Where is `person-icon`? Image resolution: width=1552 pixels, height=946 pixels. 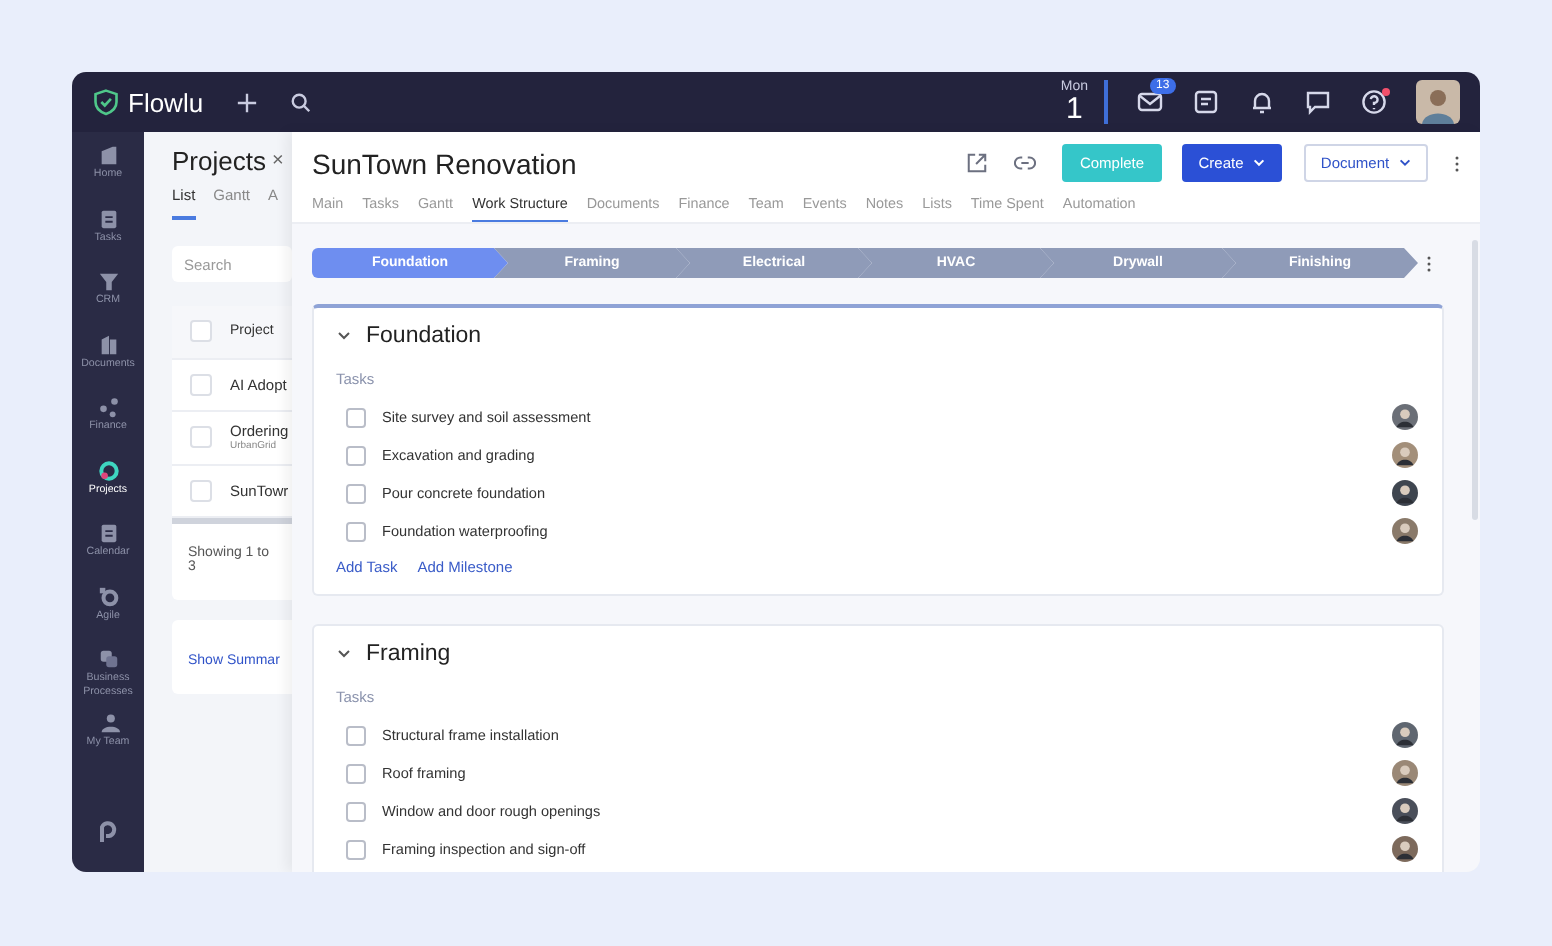
person-icon is located at coordinates (108, 722).